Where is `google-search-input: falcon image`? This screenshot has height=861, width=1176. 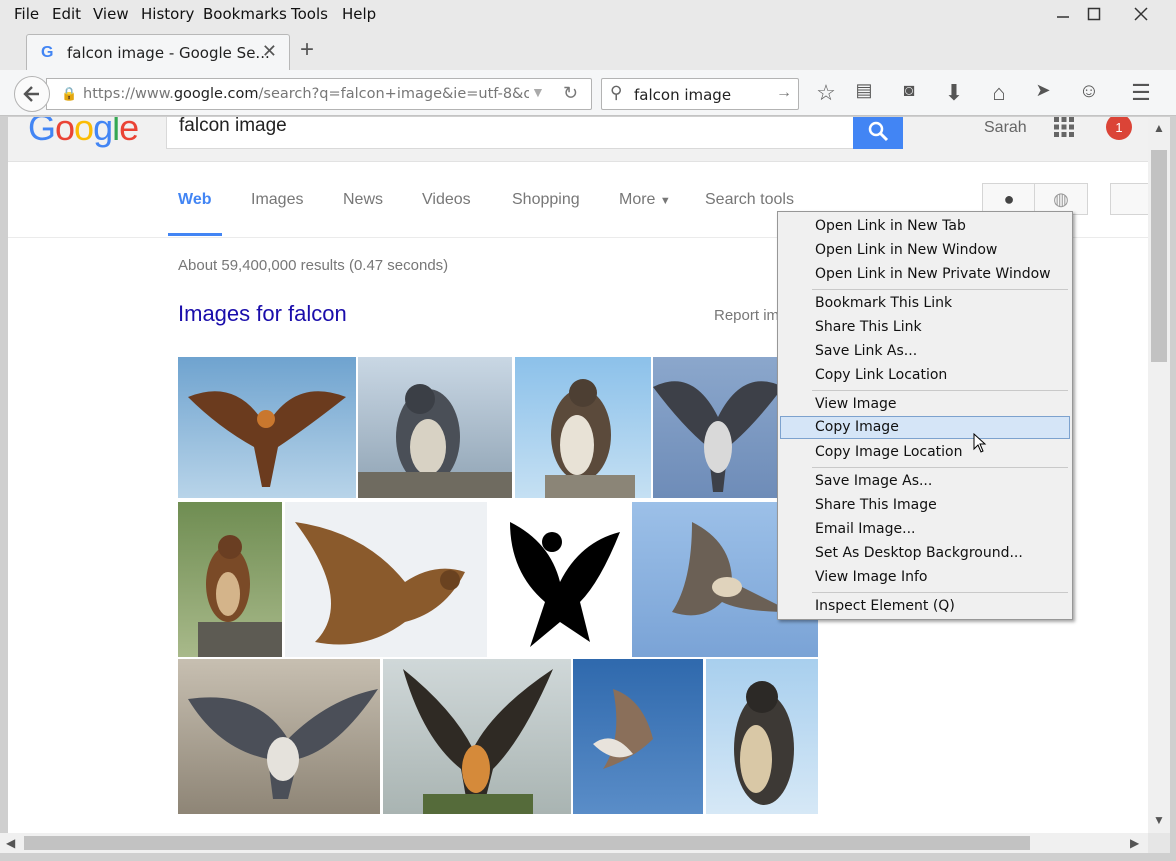
google-search-input: falcon image is located at coordinates (510, 133).